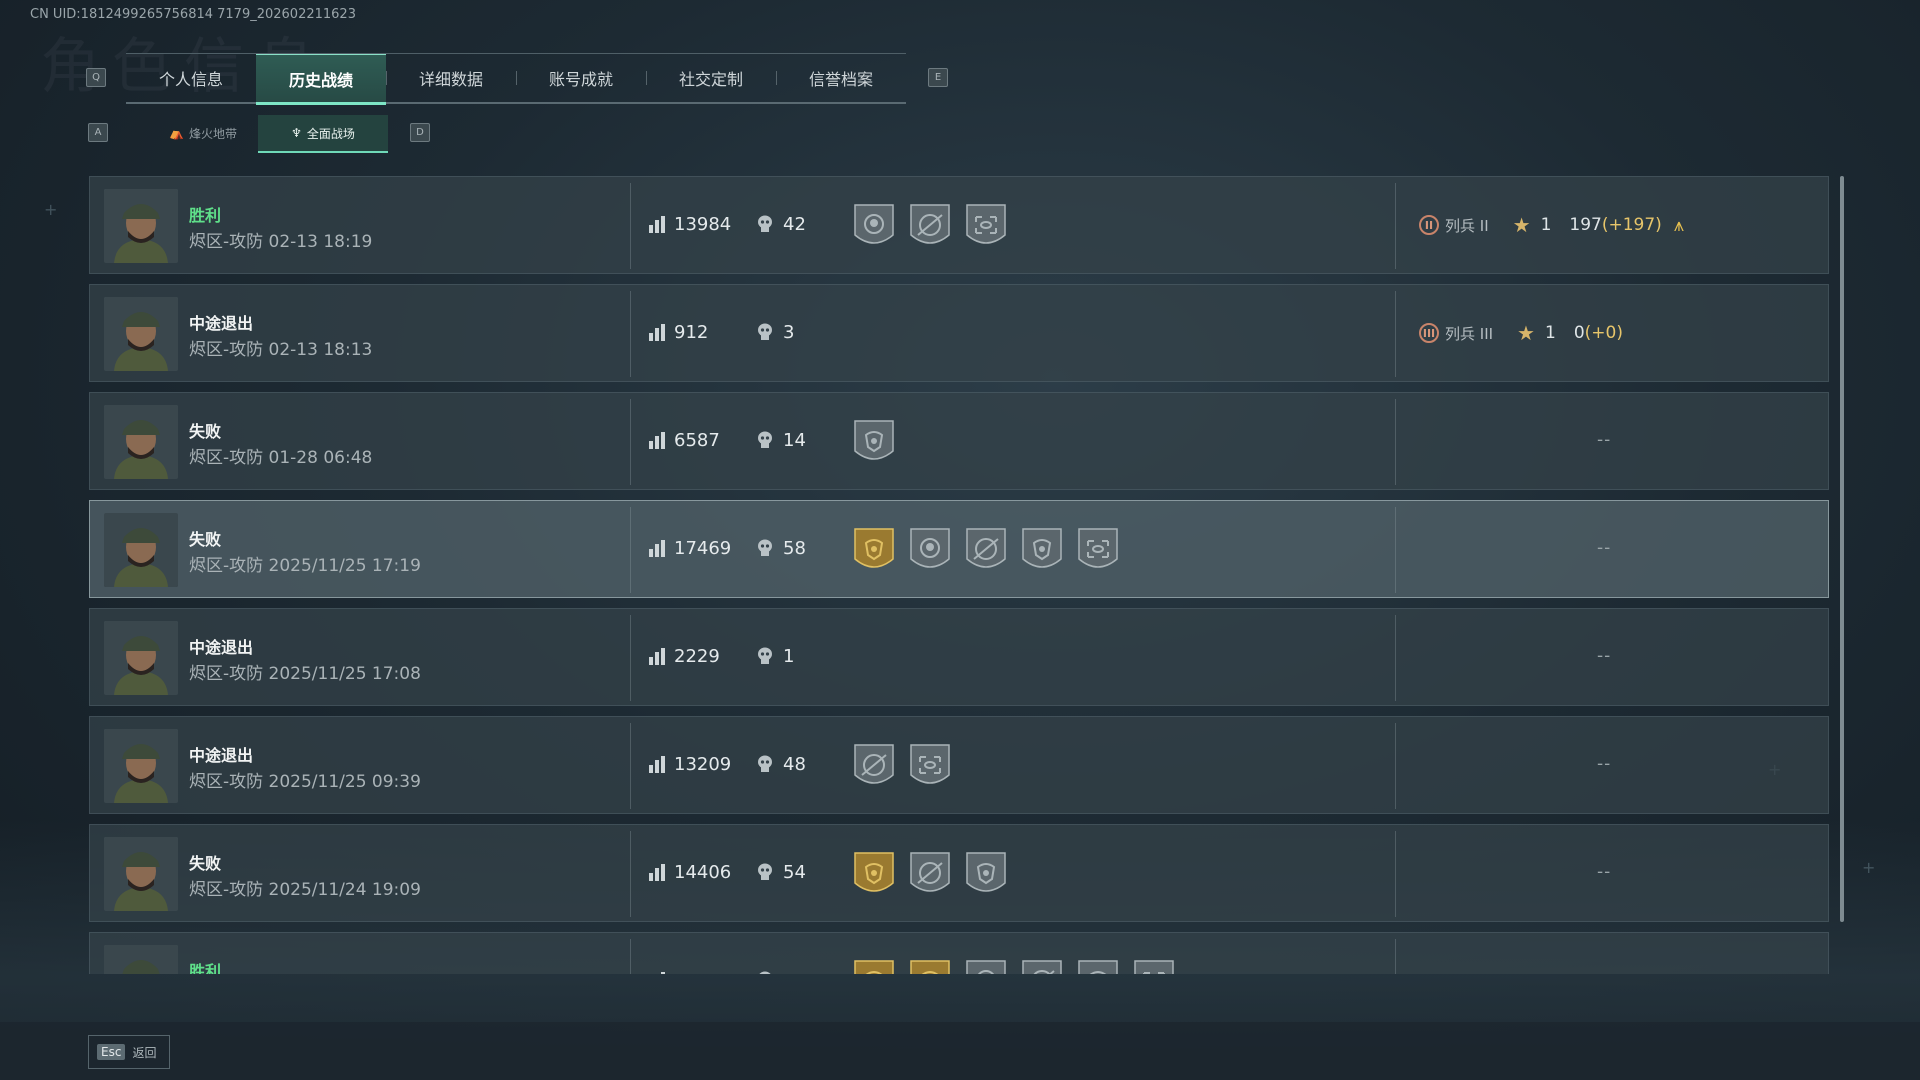  Describe the element at coordinates (296, 133) in the screenshot. I see `trident-icon: ♆` at that location.